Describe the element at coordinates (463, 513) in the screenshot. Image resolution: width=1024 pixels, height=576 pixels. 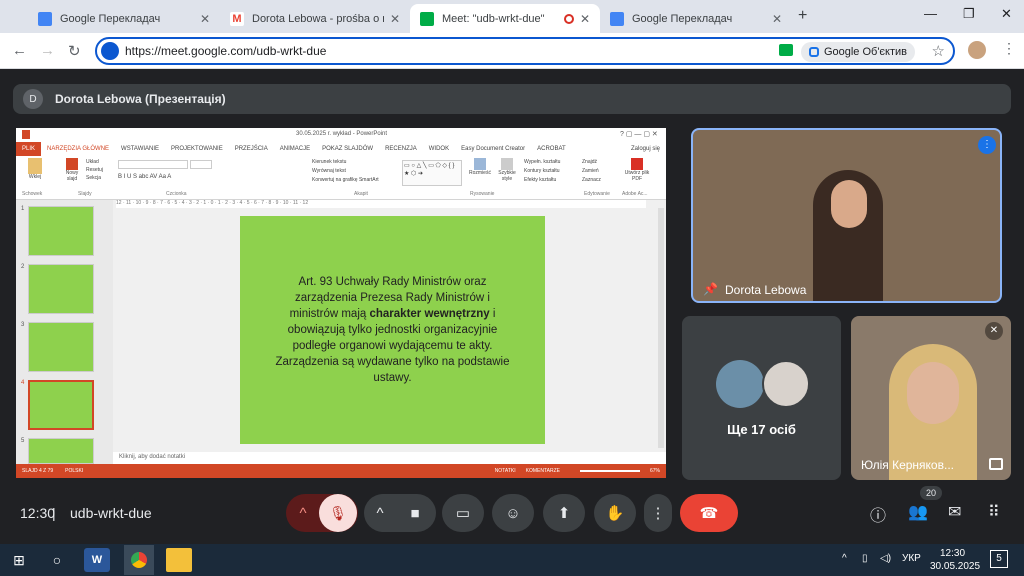
I see `captions-button: ▭` at that location.